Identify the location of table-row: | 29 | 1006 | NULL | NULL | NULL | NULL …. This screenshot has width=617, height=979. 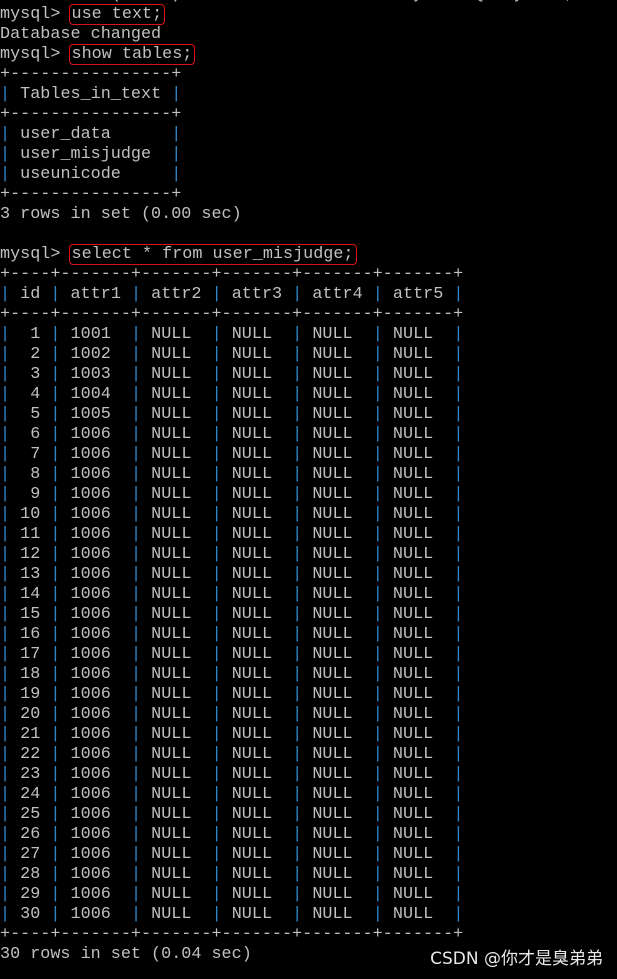
(232, 894).